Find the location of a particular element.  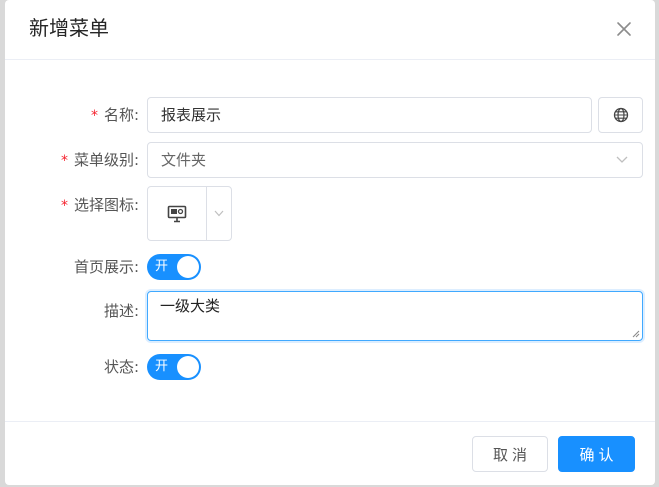

close-icon is located at coordinates (624, 29).